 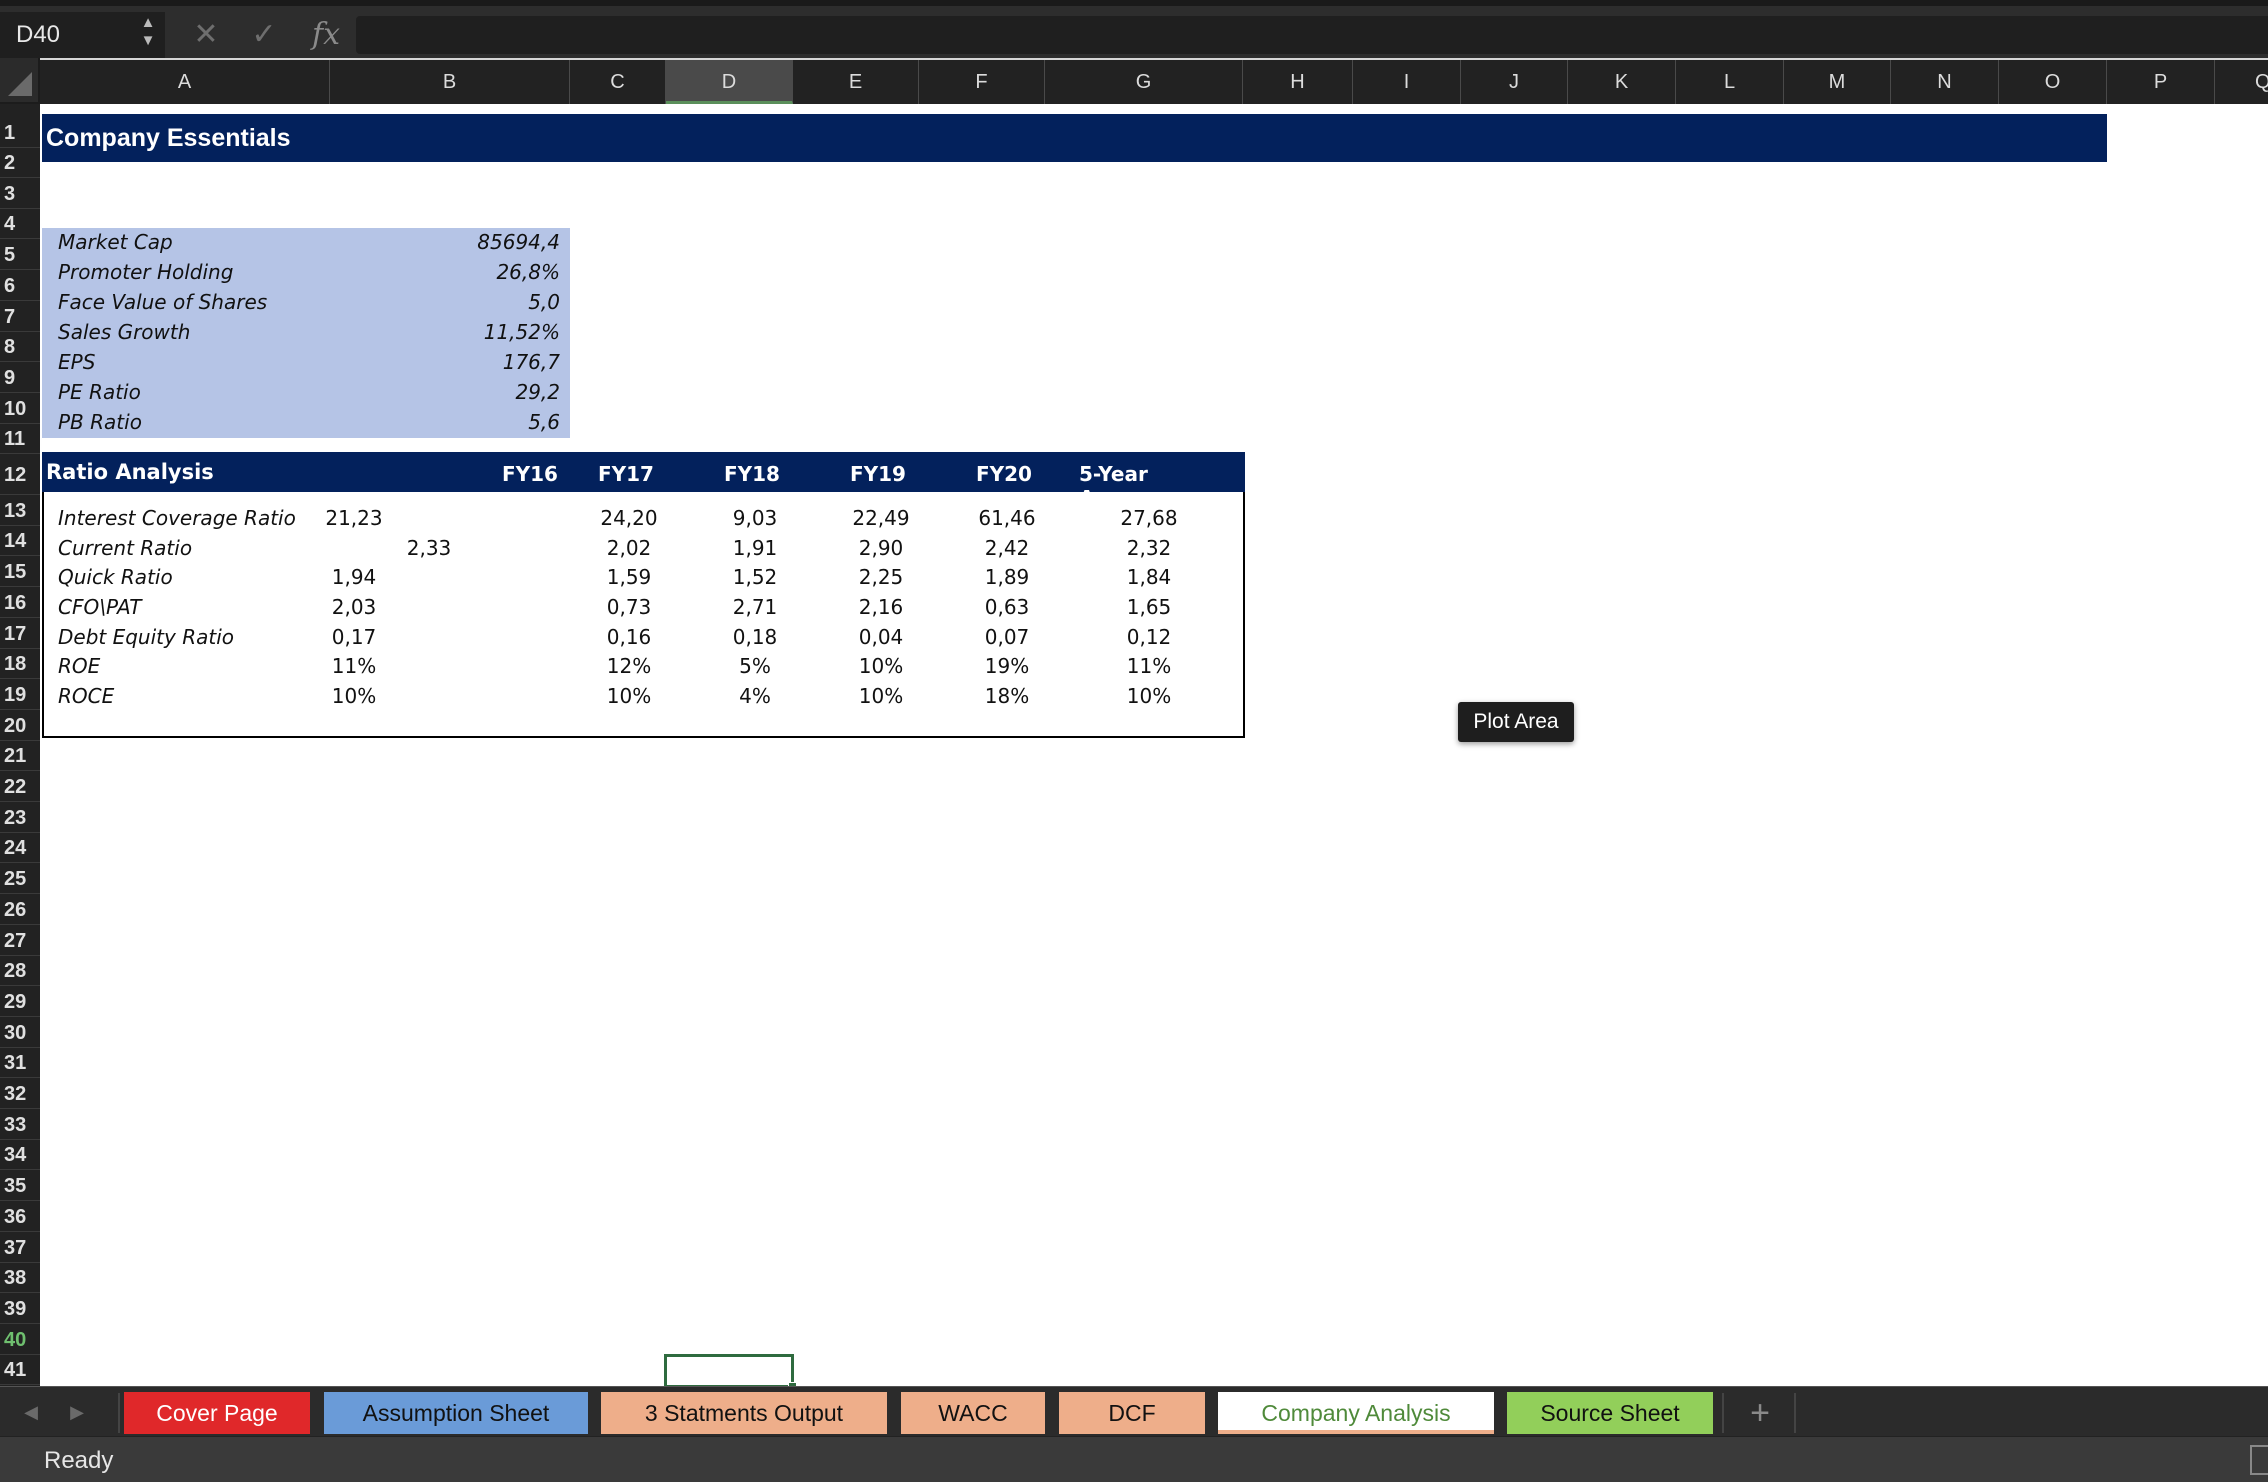 What do you see at coordinates (306, 273) in the screenshot?
I see `essentials-row: Promoter Holding 26,8%` at bounding box center [306, 273].